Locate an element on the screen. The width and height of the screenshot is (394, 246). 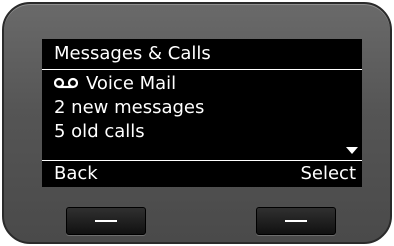
softkey-divider is located at coordinates (202, 160).